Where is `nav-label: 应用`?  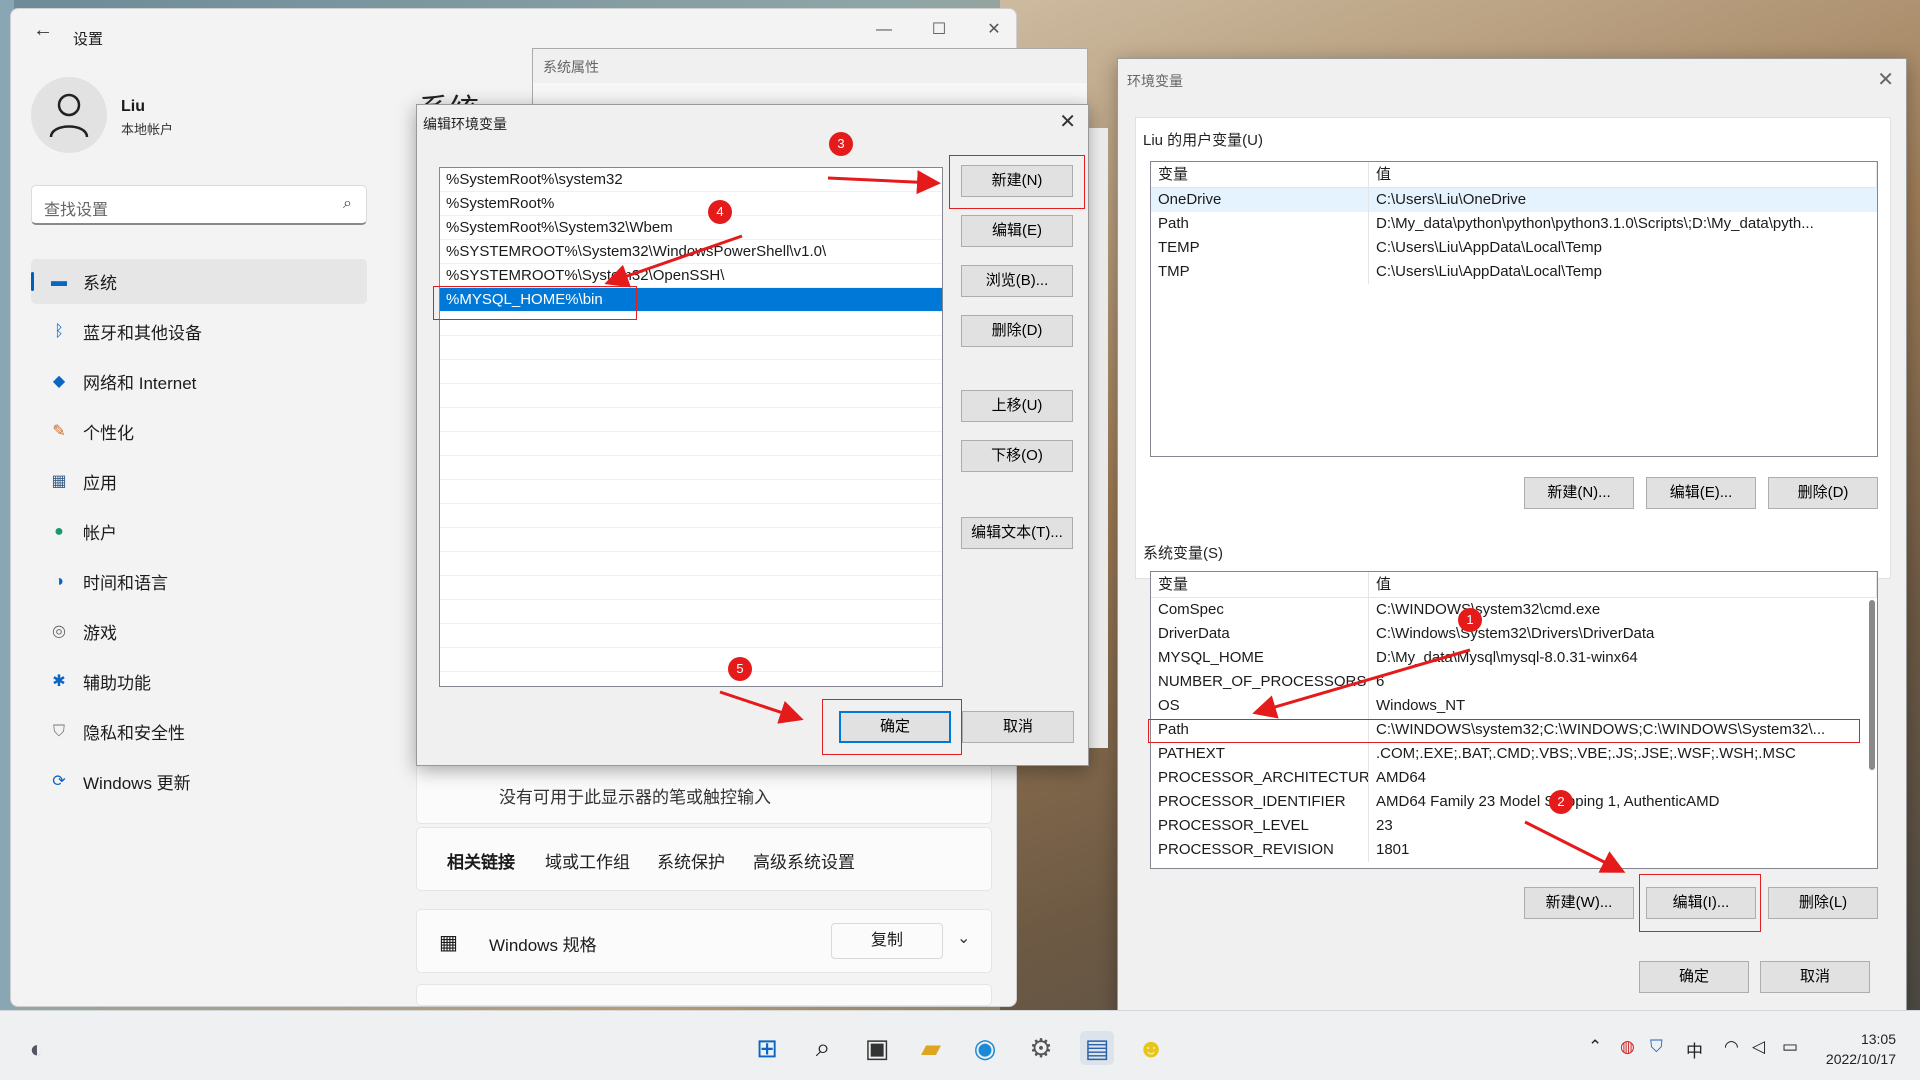 nav-label: 应用 is located at coordinates (100, 483).